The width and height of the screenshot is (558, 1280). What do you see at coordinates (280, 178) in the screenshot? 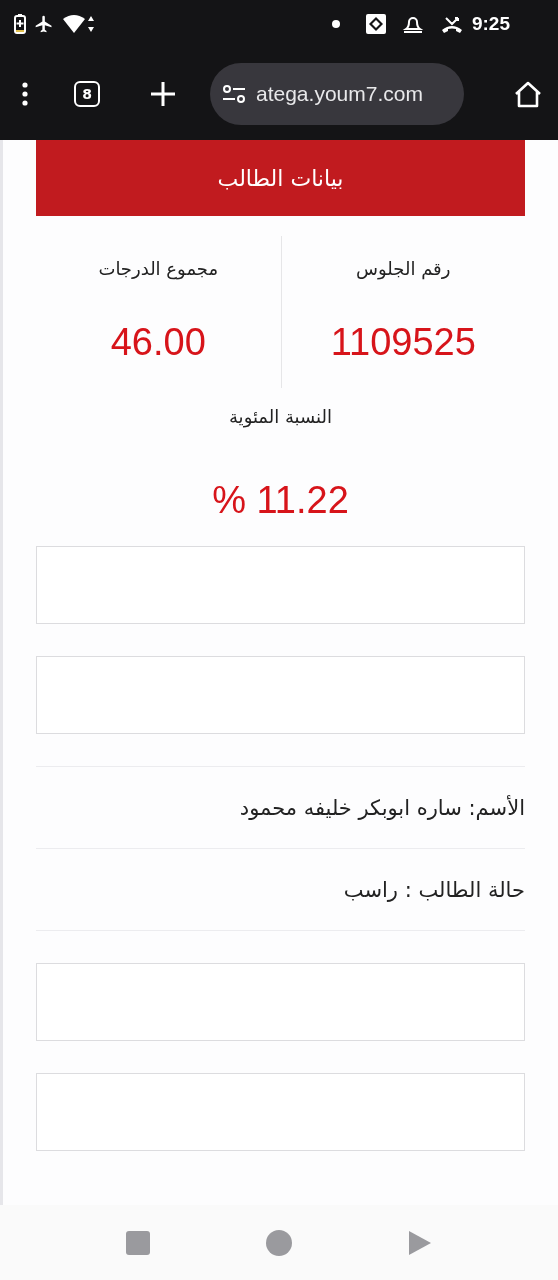
I see `section-header: بيانات الطالب` at bounding box center [280, 178].